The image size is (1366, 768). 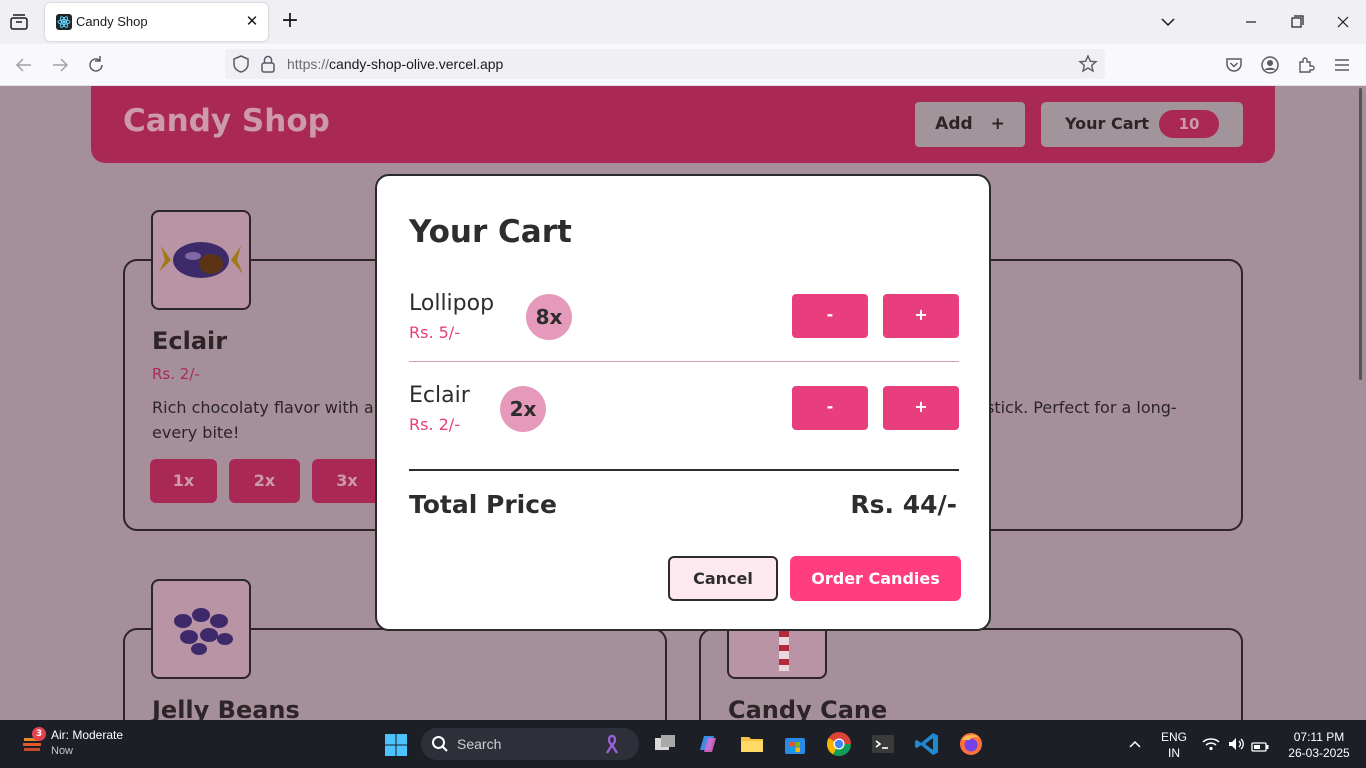 I want to click on card-title: Eclair, so click(x=190, y=341).